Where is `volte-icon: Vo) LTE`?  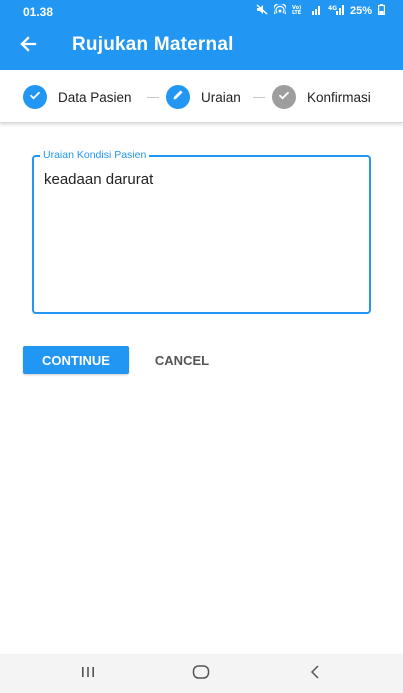 volte-icon: Vo) LTE is located at coordinates (299, 11).